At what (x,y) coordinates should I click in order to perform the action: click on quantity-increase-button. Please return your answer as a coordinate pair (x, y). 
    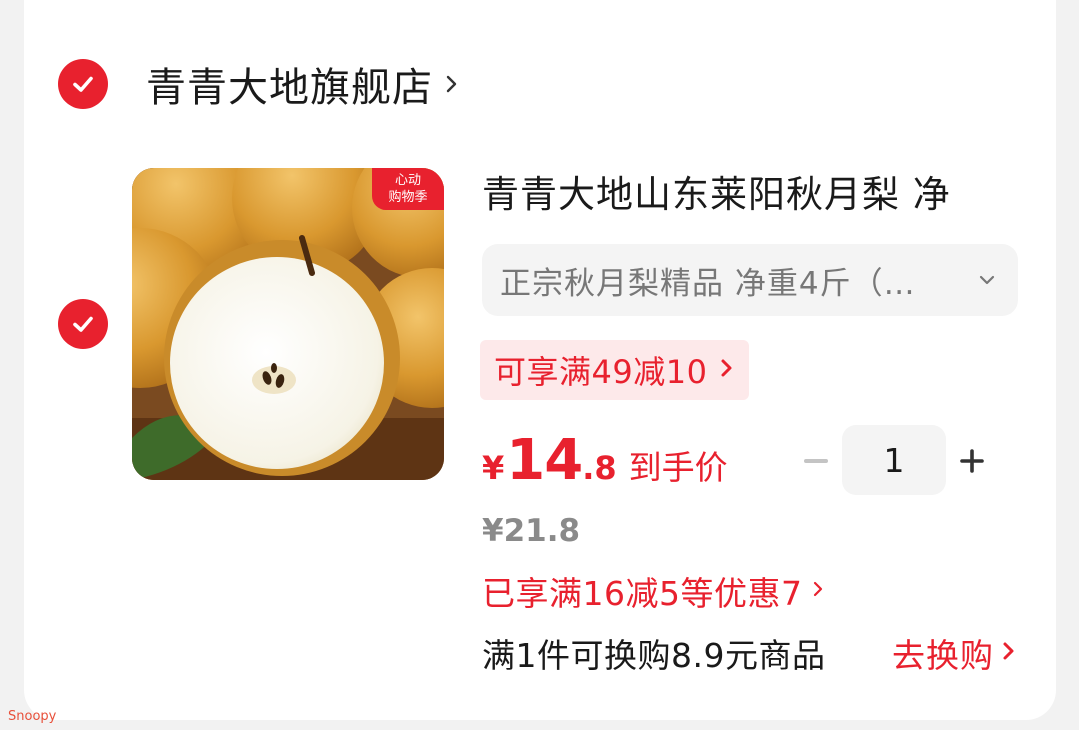
    Looking at the image, I should click on (972, 461).